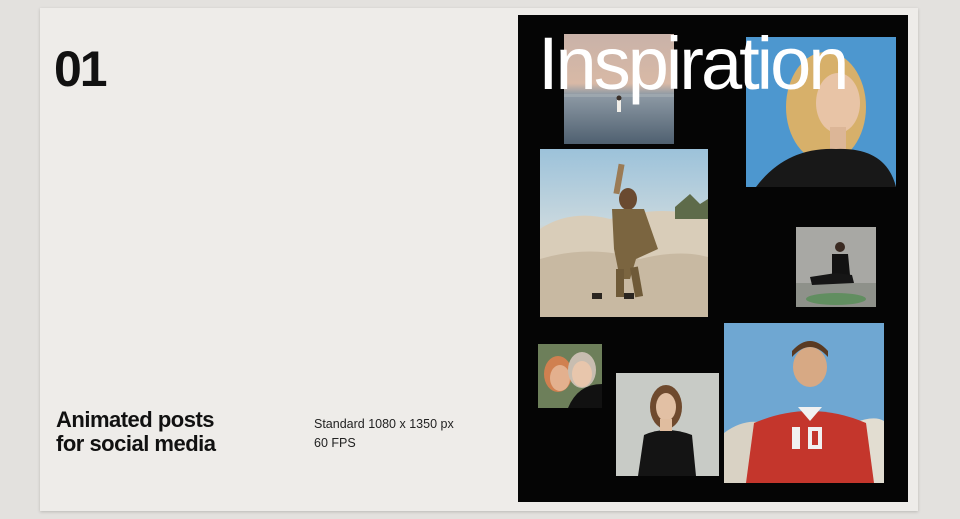  I want to click on slide-title: Animated posts for social media, so click(136, 432).